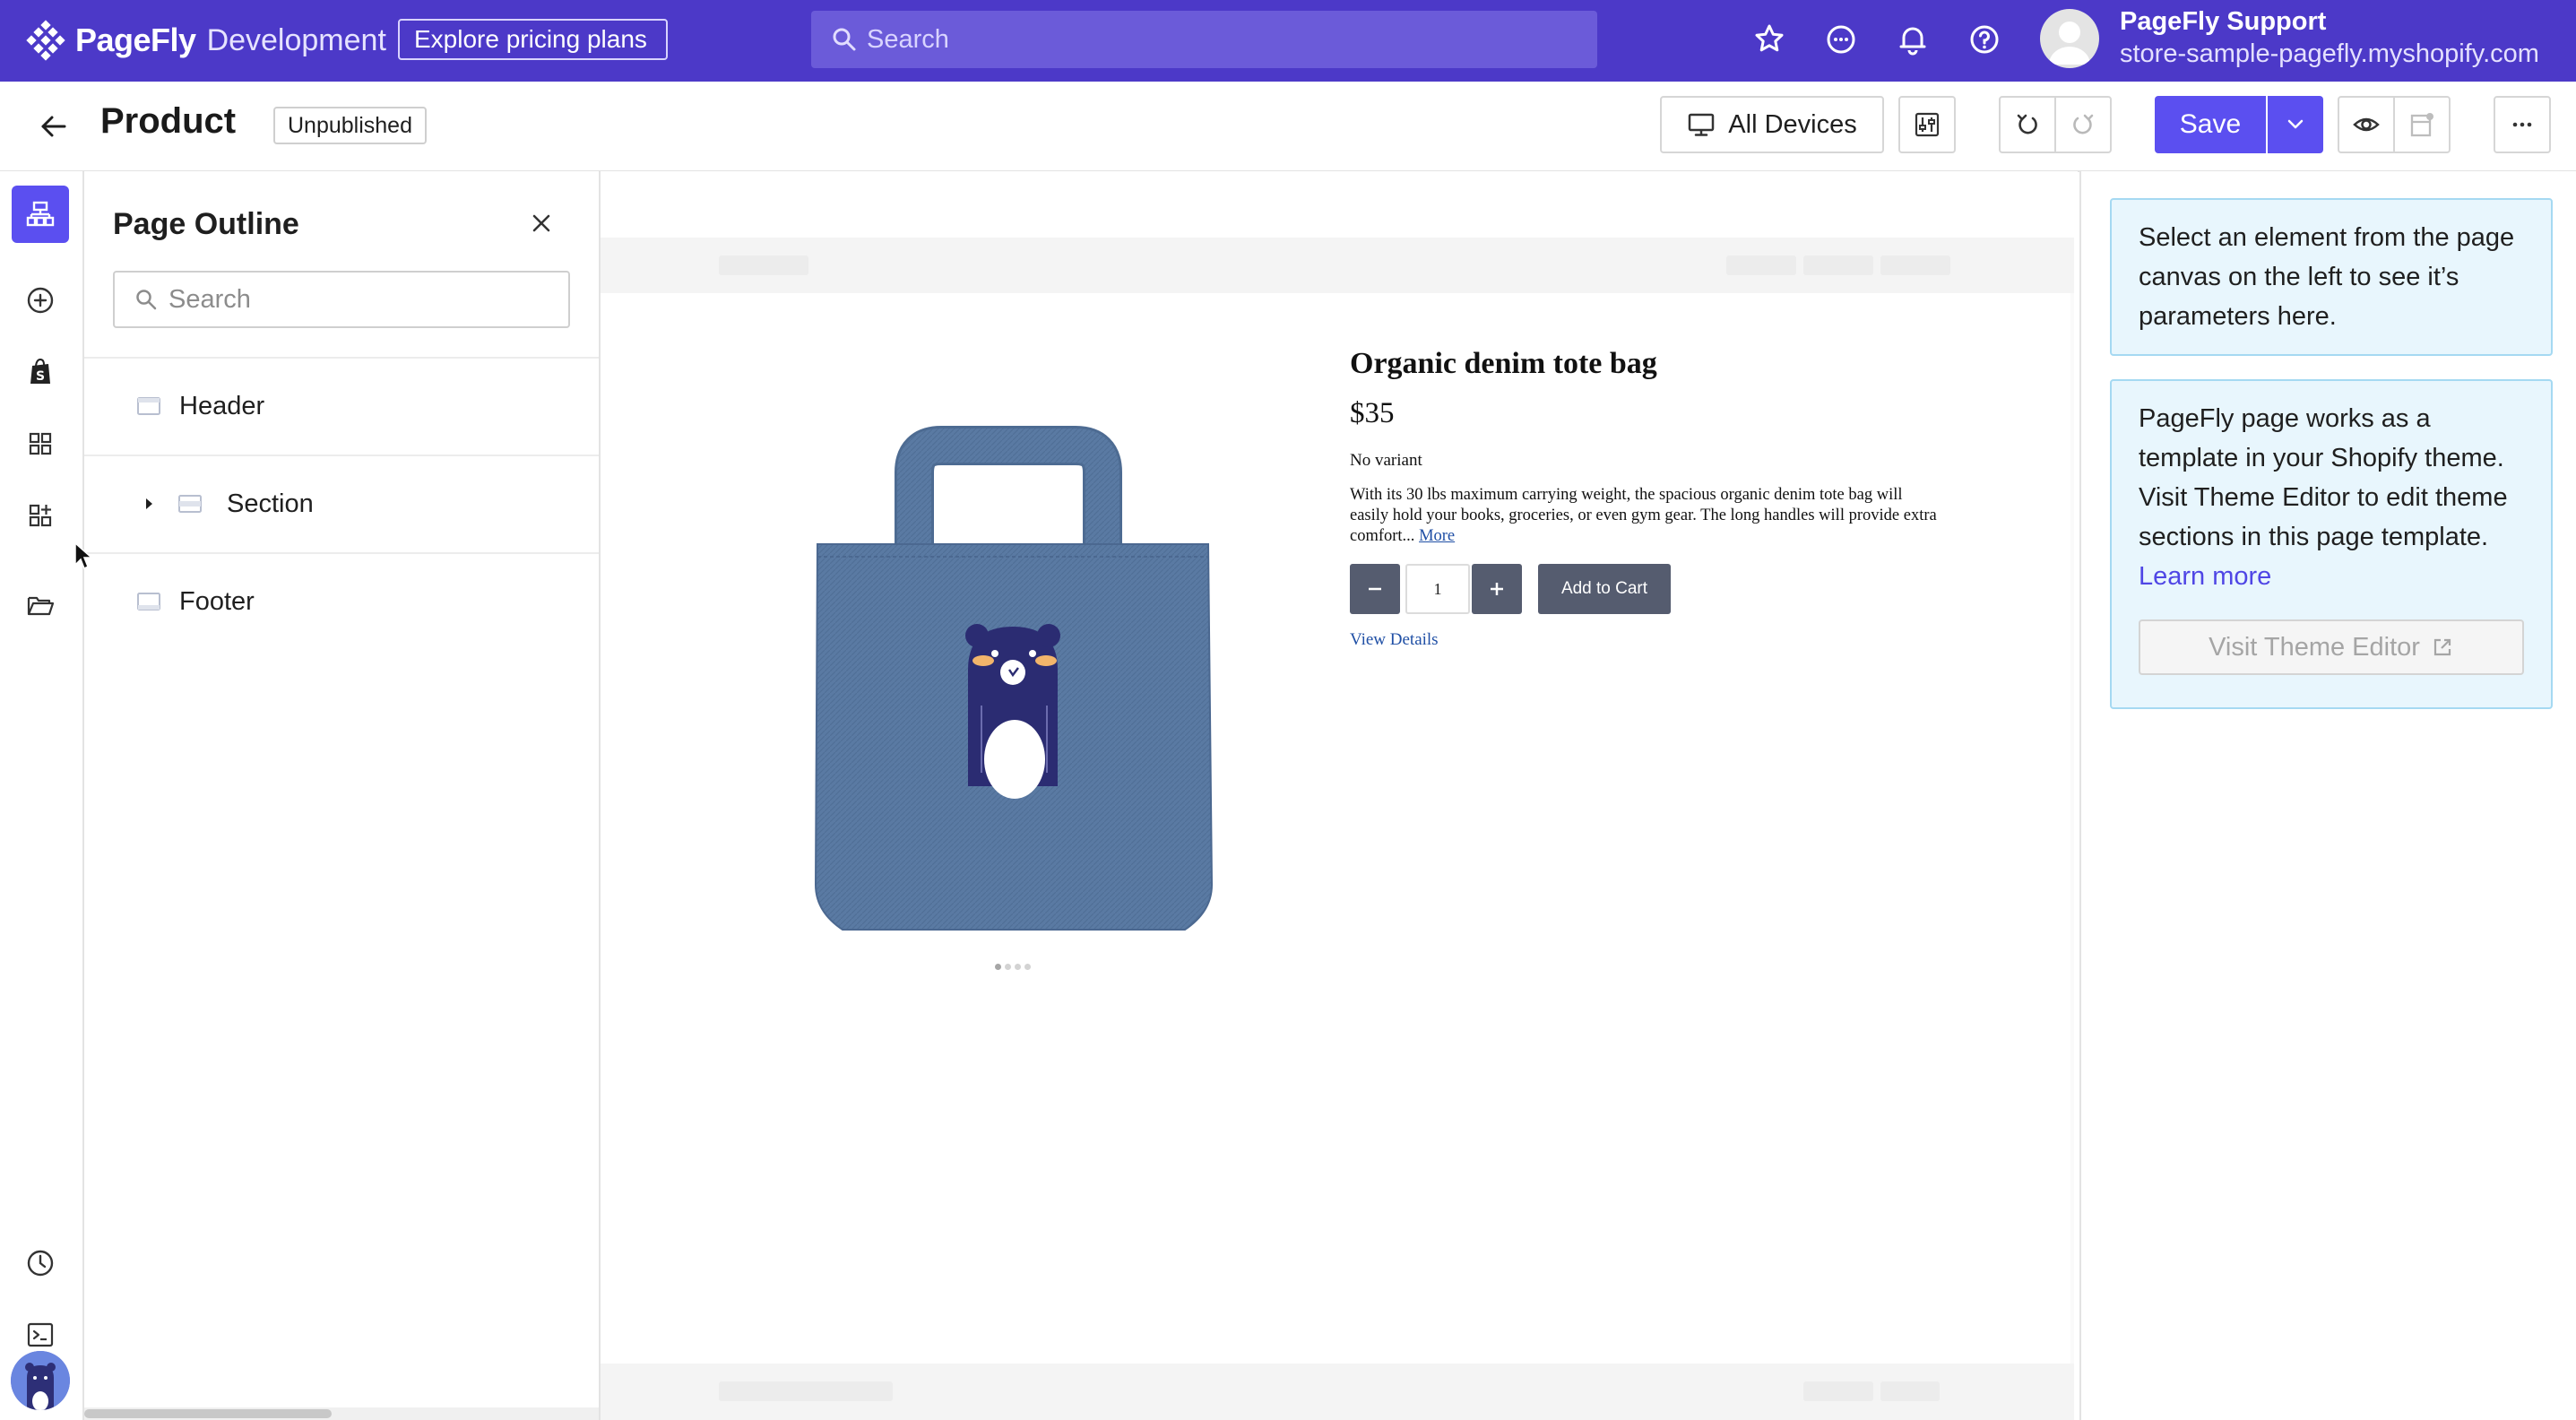 This screenshot has width=2576, height=1420. Describe the element at coordinates (350, 125) in the screenshot. I see `status-badge: Unpublished` at that location.